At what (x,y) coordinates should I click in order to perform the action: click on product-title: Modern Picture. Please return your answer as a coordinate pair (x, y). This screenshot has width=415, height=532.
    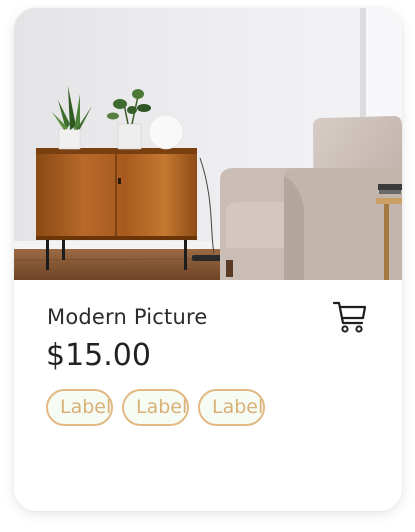
    Looking at the image, I should click on (127, 317).